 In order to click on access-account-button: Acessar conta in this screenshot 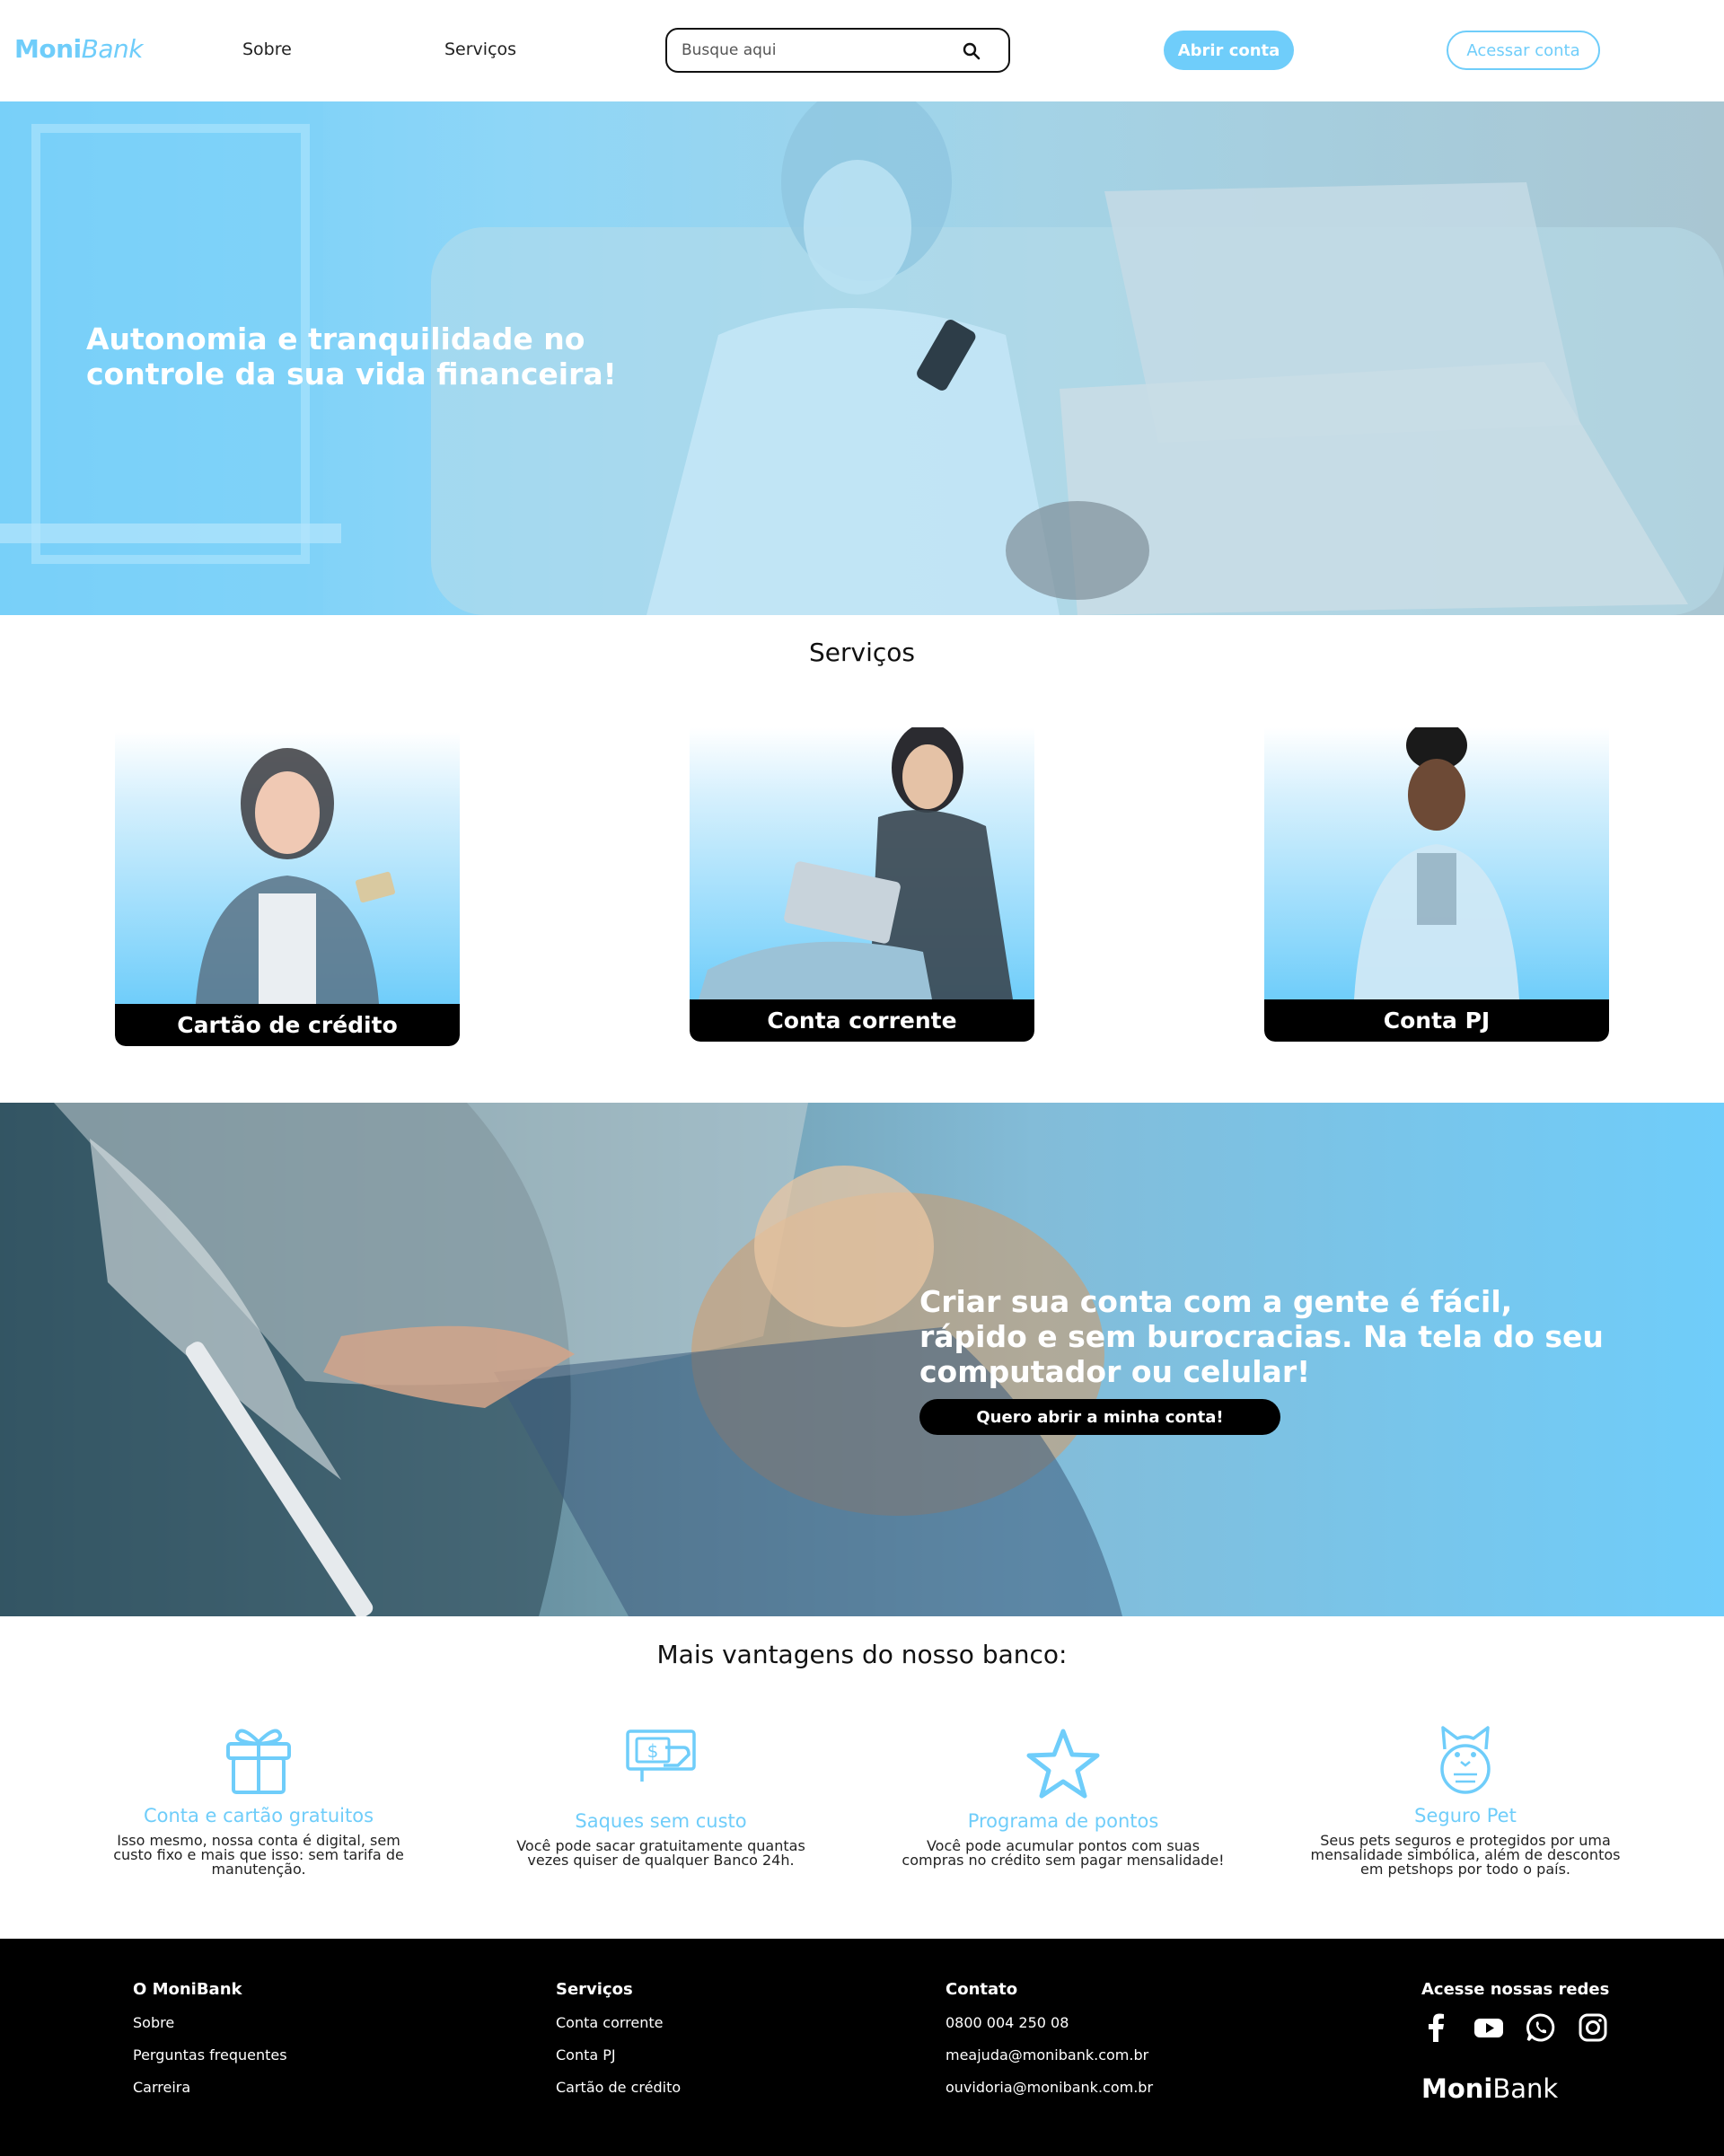, I will do `click(1523, 50)`.